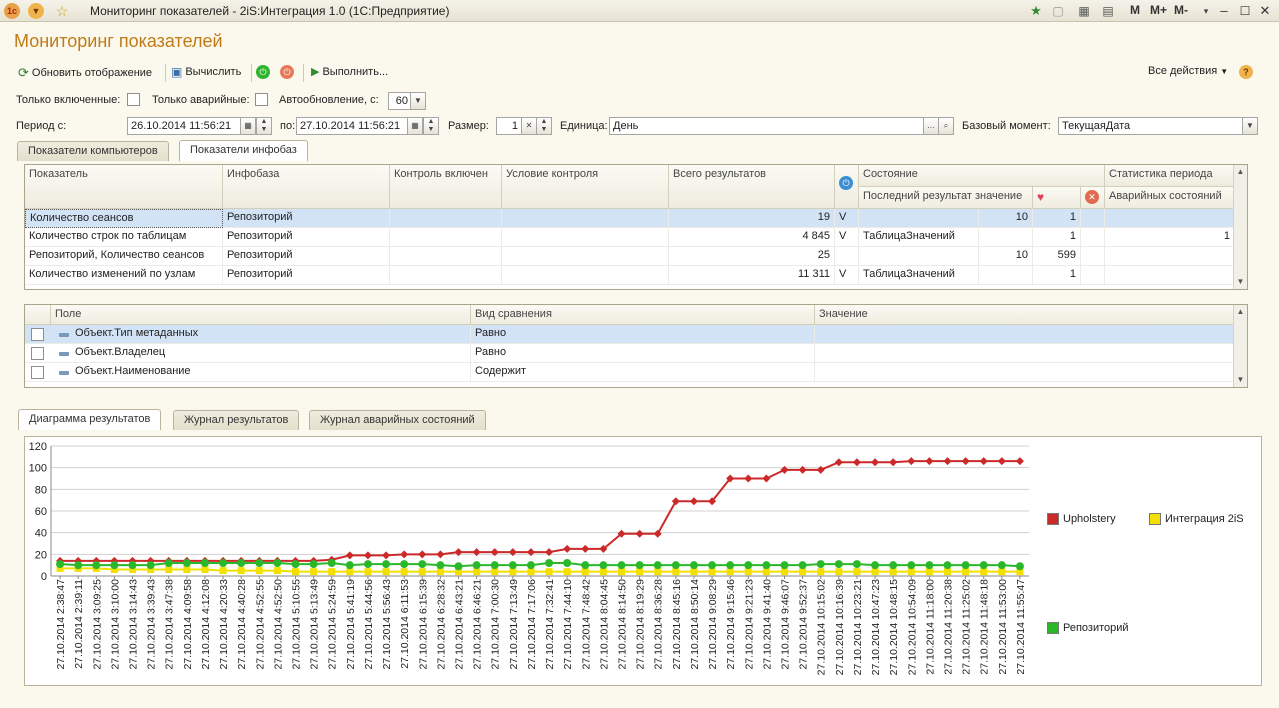 This screenshot has width=1279, height=708. I want to click on x-tick-label: 27.10.2014 5:41:19, so click(351, 624).